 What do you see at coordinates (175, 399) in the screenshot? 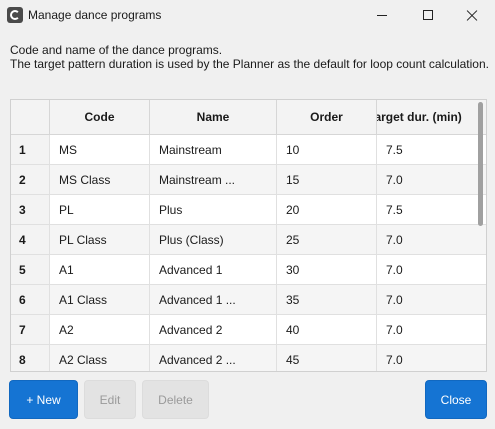
I see `delete-button: Delete` at bounding box center [175, 399].